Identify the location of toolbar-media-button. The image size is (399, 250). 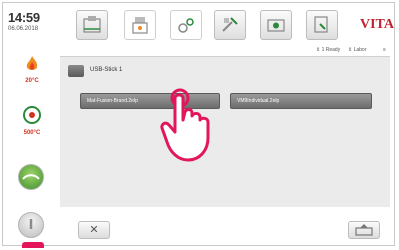
(276, 25).